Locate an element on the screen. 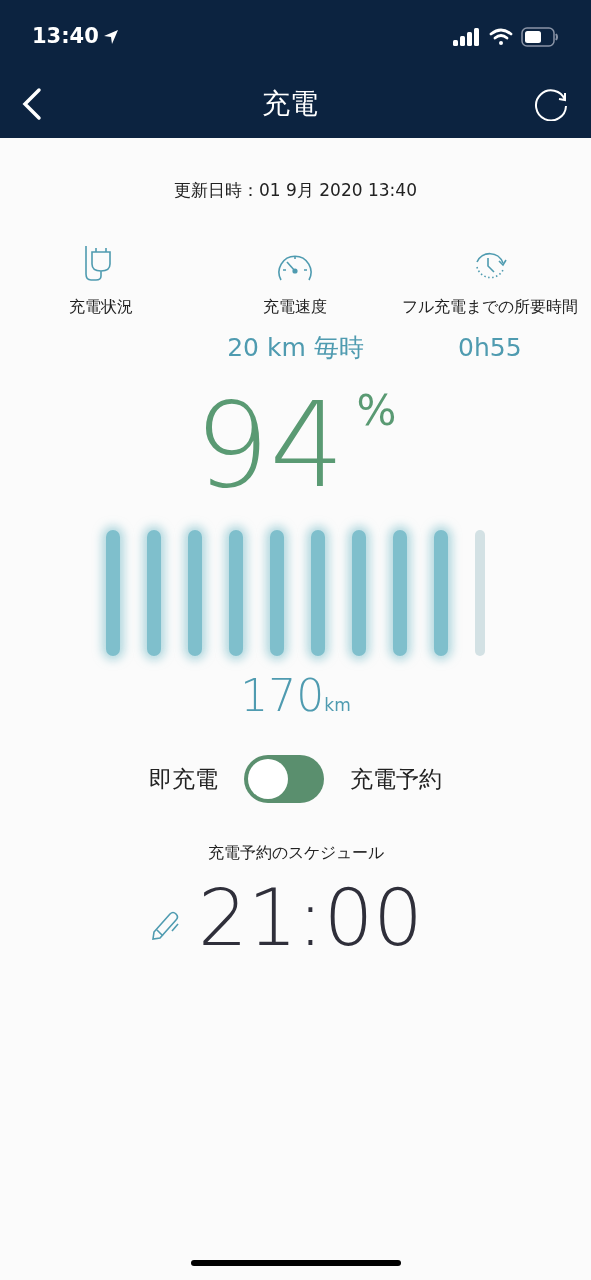 This screenshot has width=591, height=1280. instant-charge-label: 即充電 is located at coordinates (183, 779).